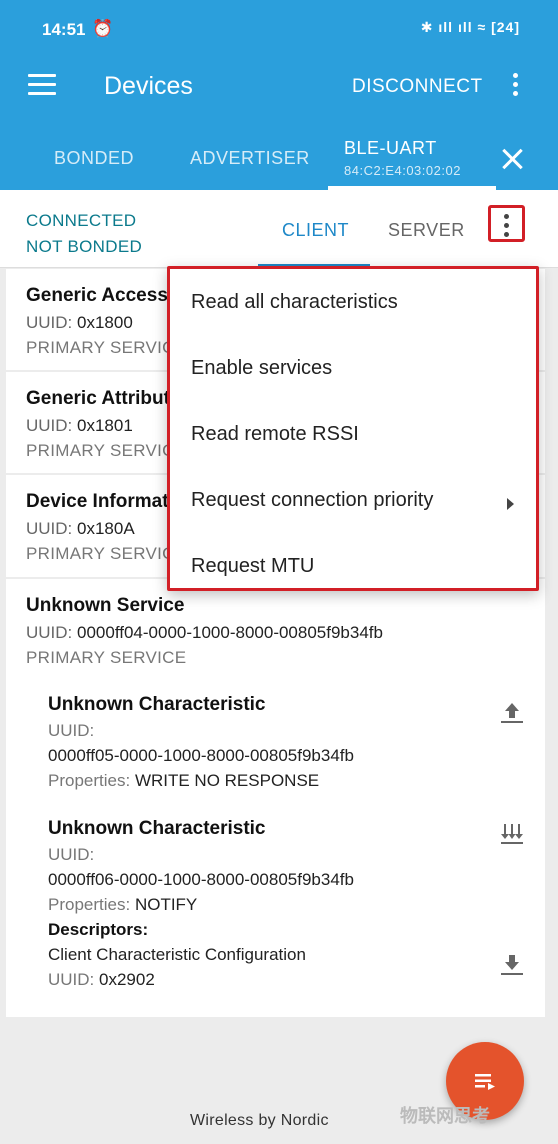  What do you see at coordinates (512, 712) in the screenshot?
I see `write-upload-icon` at bounding box center [512, 712].